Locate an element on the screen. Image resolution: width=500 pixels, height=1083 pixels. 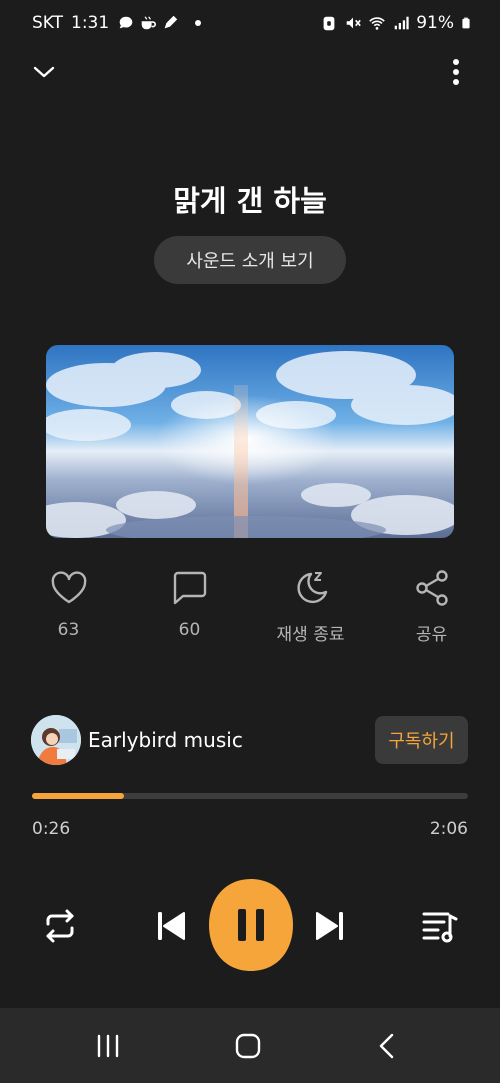
status-bar: SKT 1:31 91% is located at coordinates (250, 24).